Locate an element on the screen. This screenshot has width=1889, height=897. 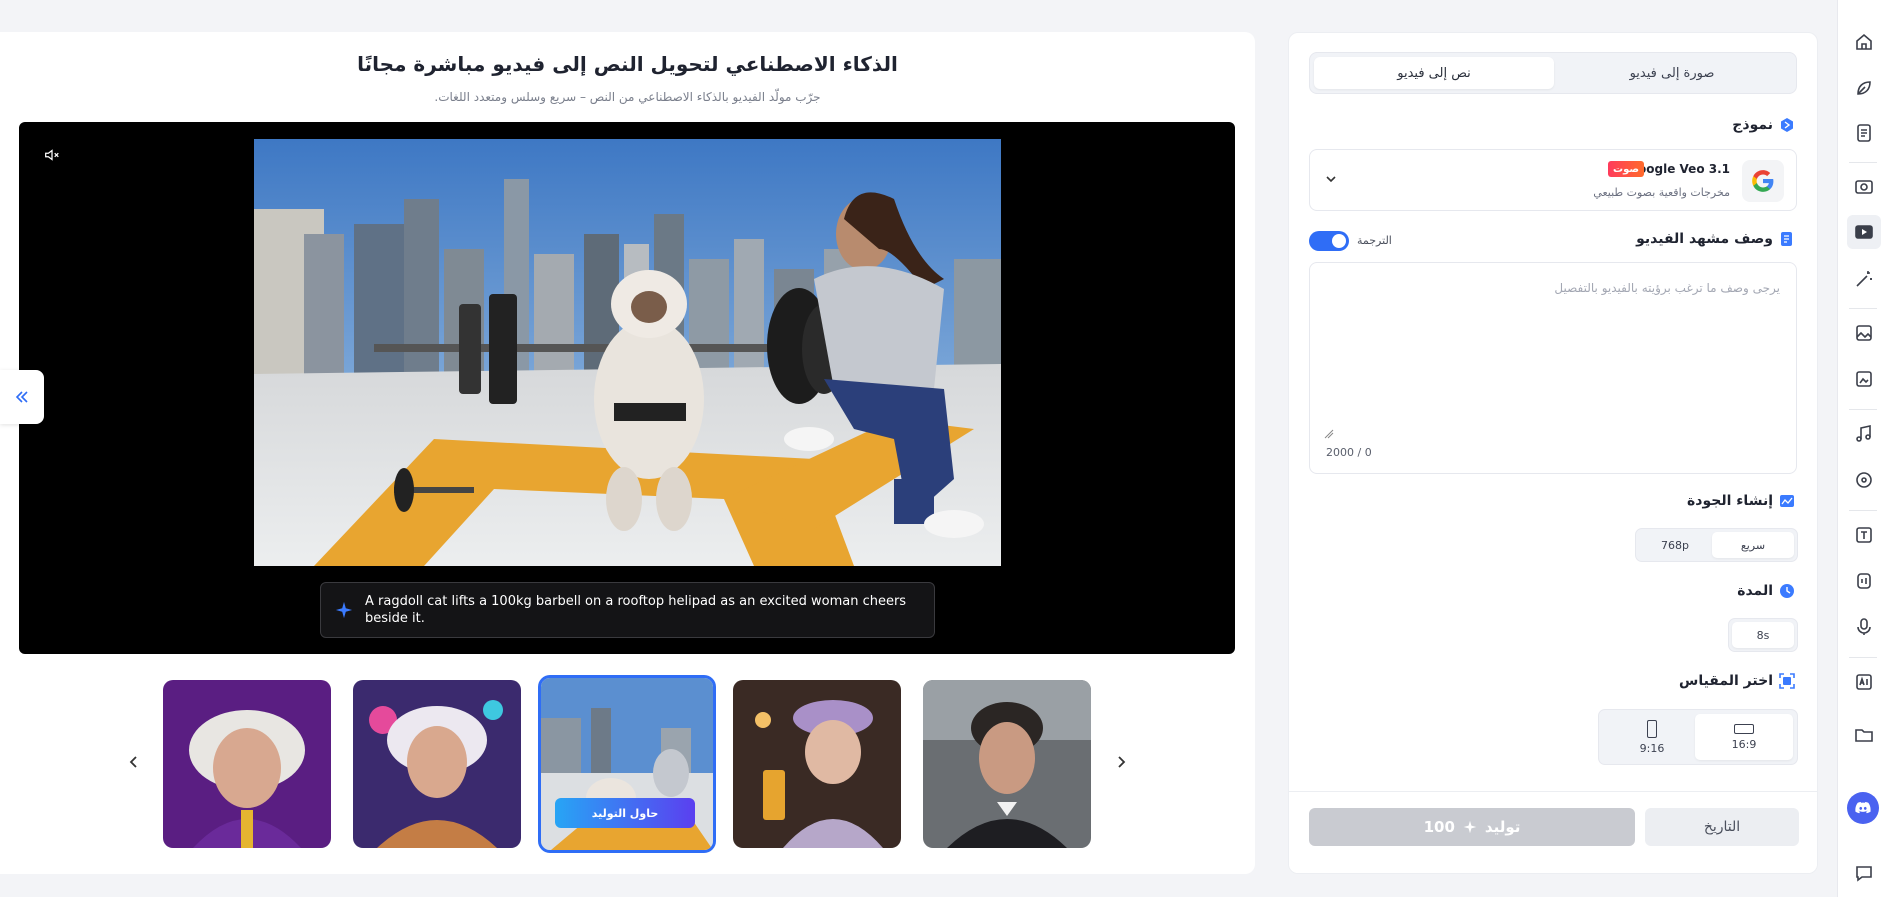
mode-tabs: نص إلى فيديو صورة إلى فيديو is located at coordinates (1553, 73).